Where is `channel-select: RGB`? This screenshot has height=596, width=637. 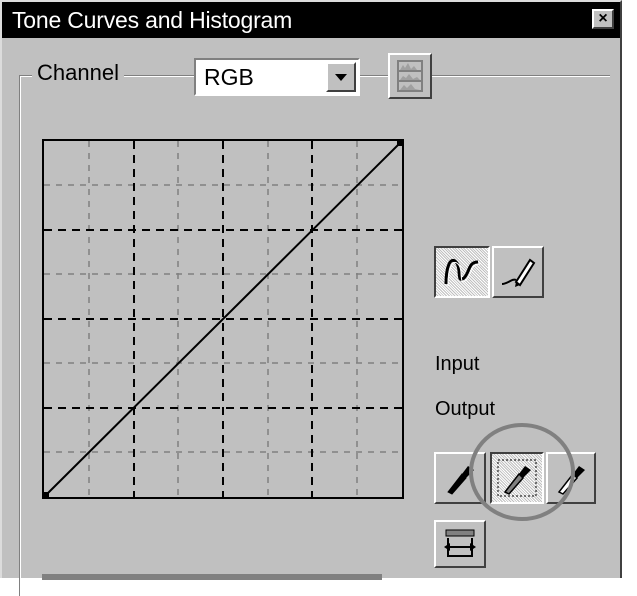
channel-select: RGB is located at coordinates (277, 77).